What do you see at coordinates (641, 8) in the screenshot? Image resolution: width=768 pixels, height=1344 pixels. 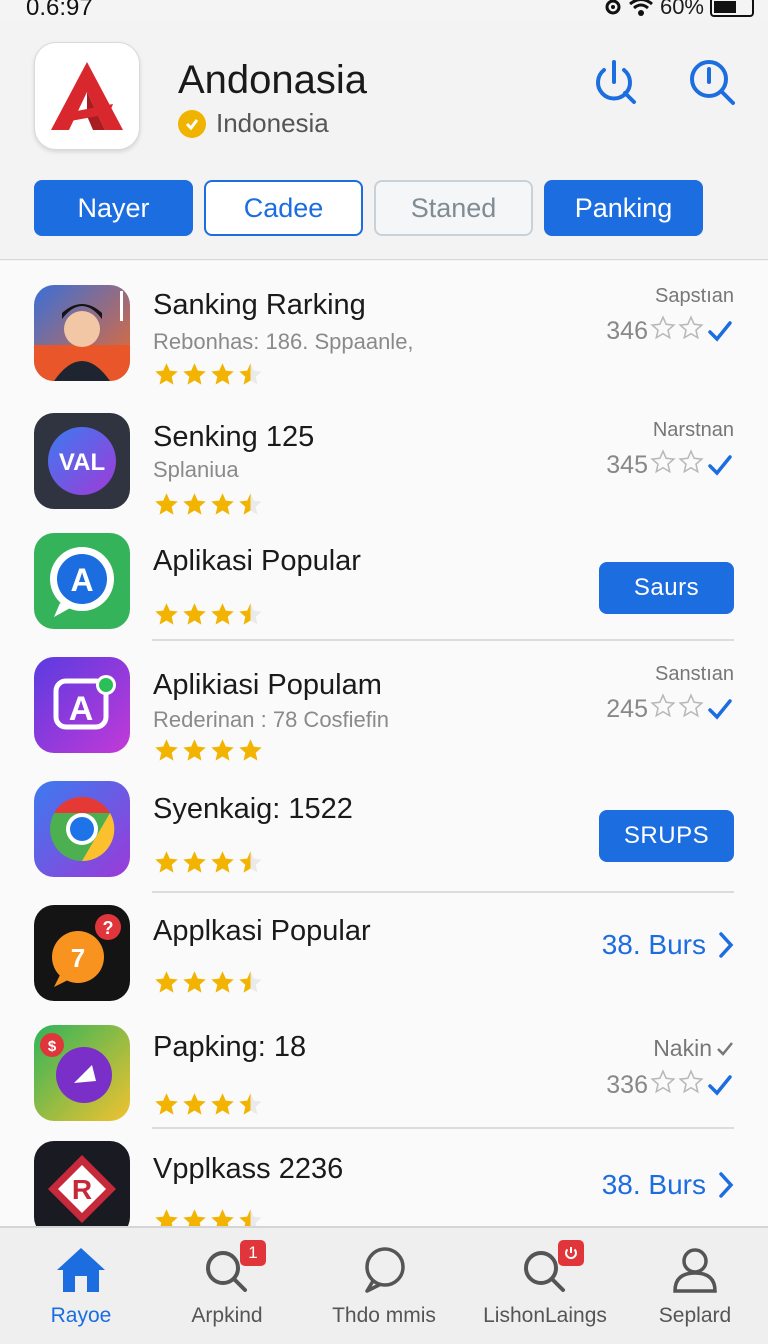 I see `wifi-icon` at bounding box center [641, 8].